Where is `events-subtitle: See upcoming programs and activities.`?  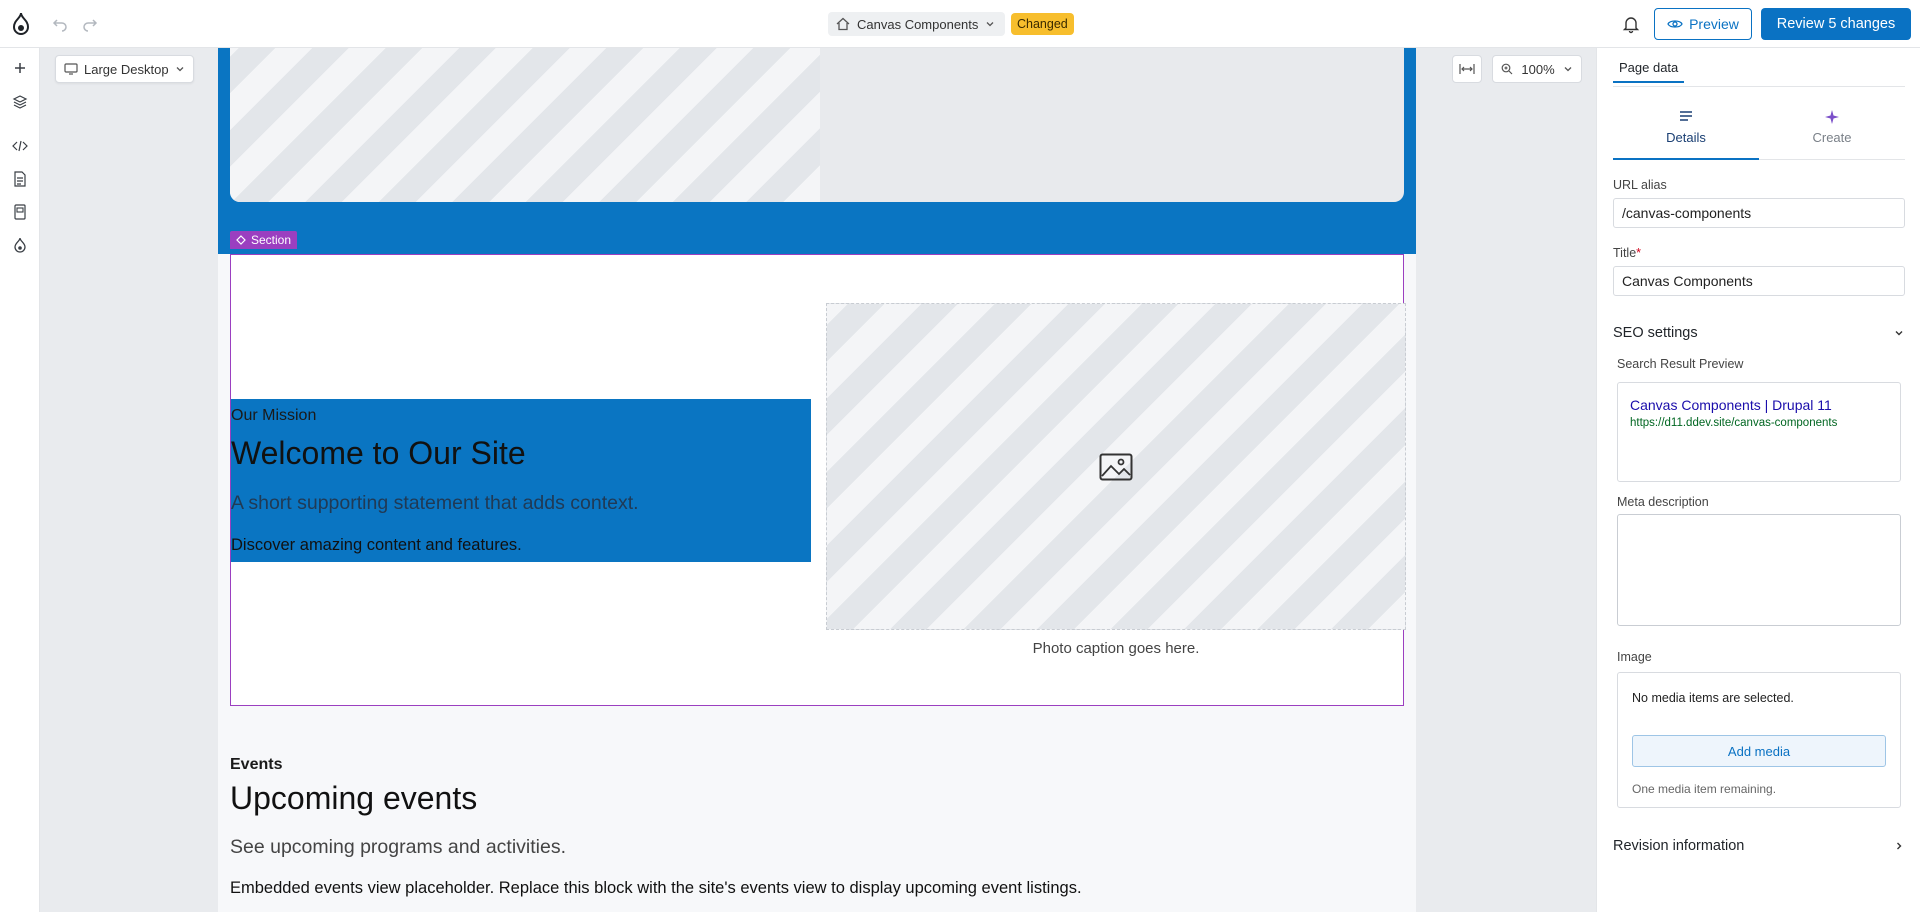 events-subtitle: See upcoming programs and activities. is located at coordinates (398, 847).